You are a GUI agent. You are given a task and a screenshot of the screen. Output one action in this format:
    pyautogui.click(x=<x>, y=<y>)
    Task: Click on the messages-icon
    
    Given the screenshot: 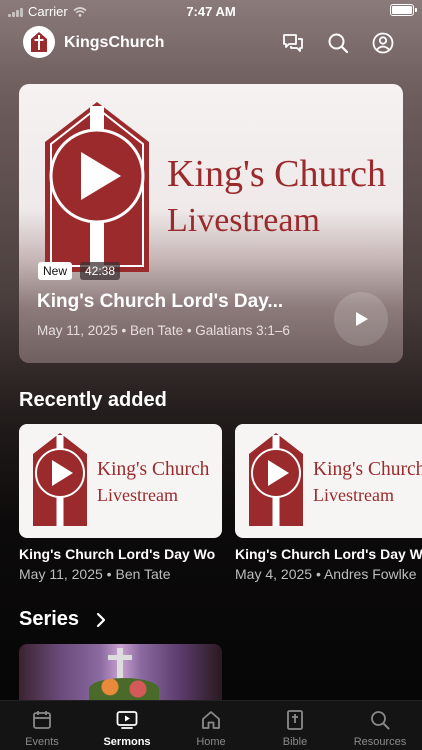 What is the action you would take?
    pyautogui.click(x=293, y=43)
    